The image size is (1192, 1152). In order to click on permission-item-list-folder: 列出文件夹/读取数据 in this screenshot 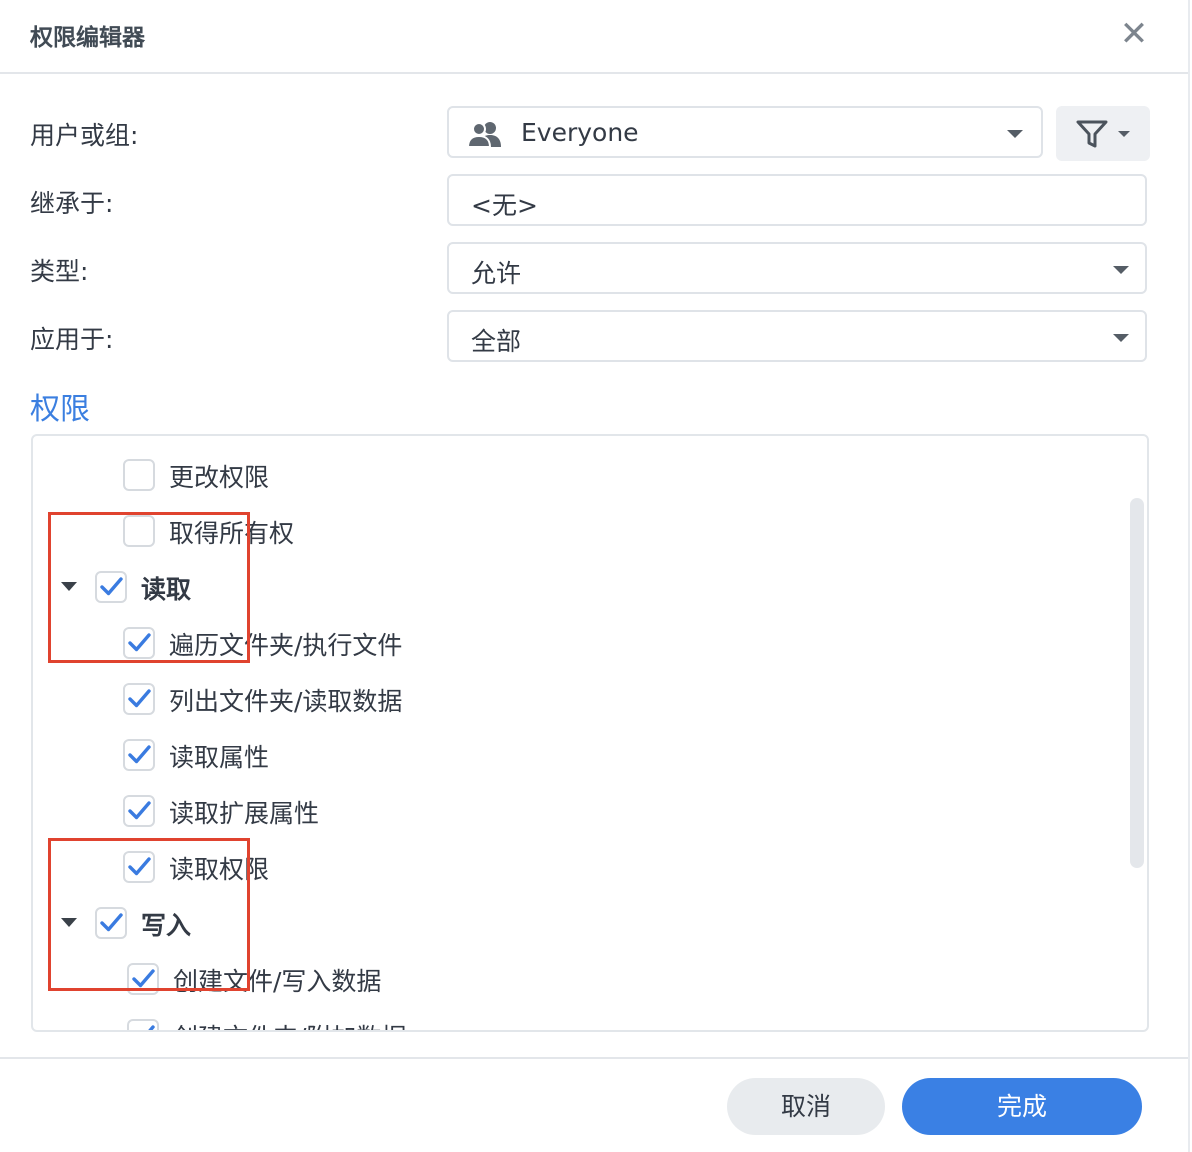, I will do `click(533, 700)`.